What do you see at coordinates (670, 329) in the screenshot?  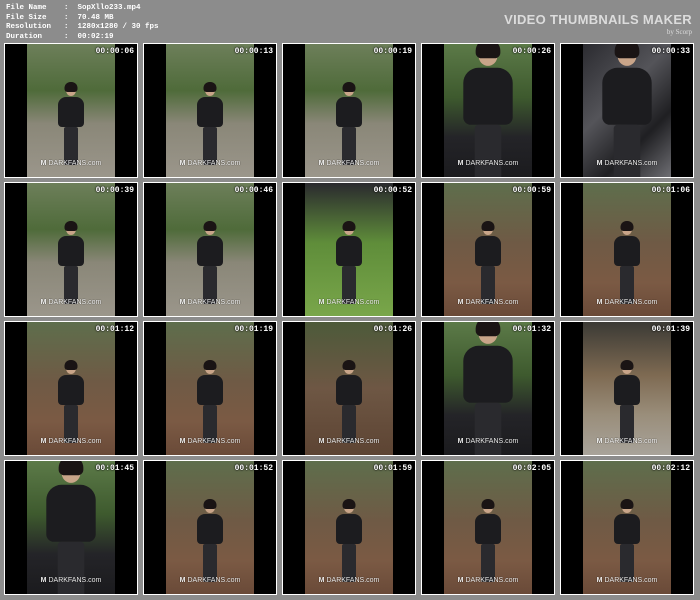 I see `thumbnail-timestamp: 00:01:39` at bounding box center [670, 329].